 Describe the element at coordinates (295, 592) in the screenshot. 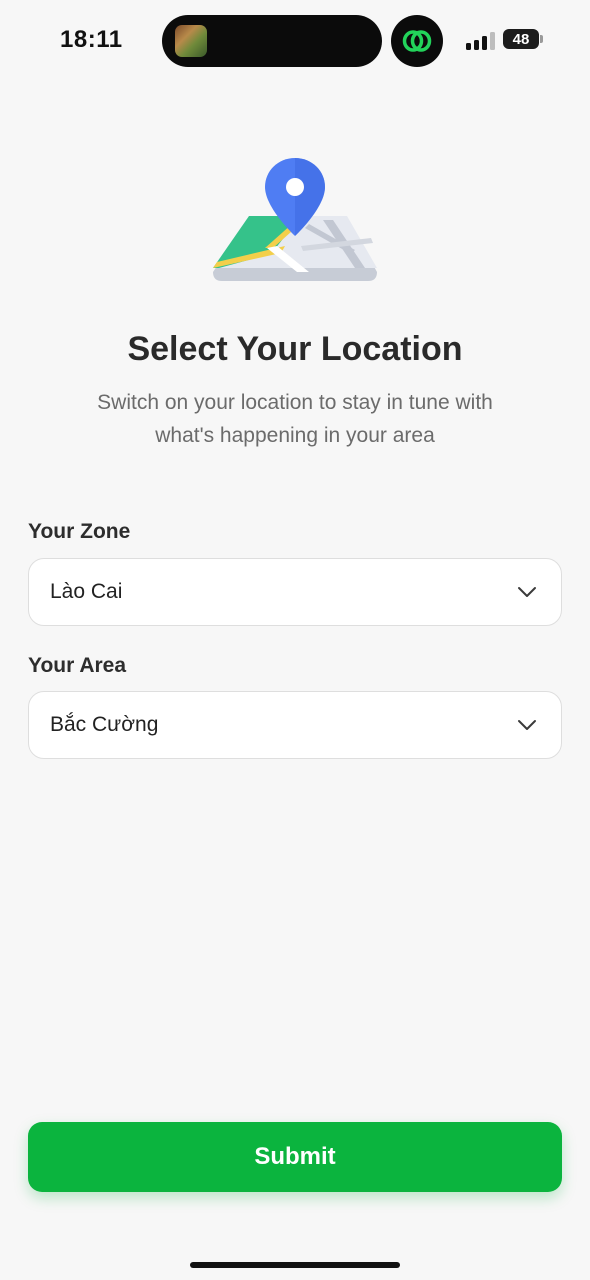

I see `zone-select: Lào Cai` at that location.